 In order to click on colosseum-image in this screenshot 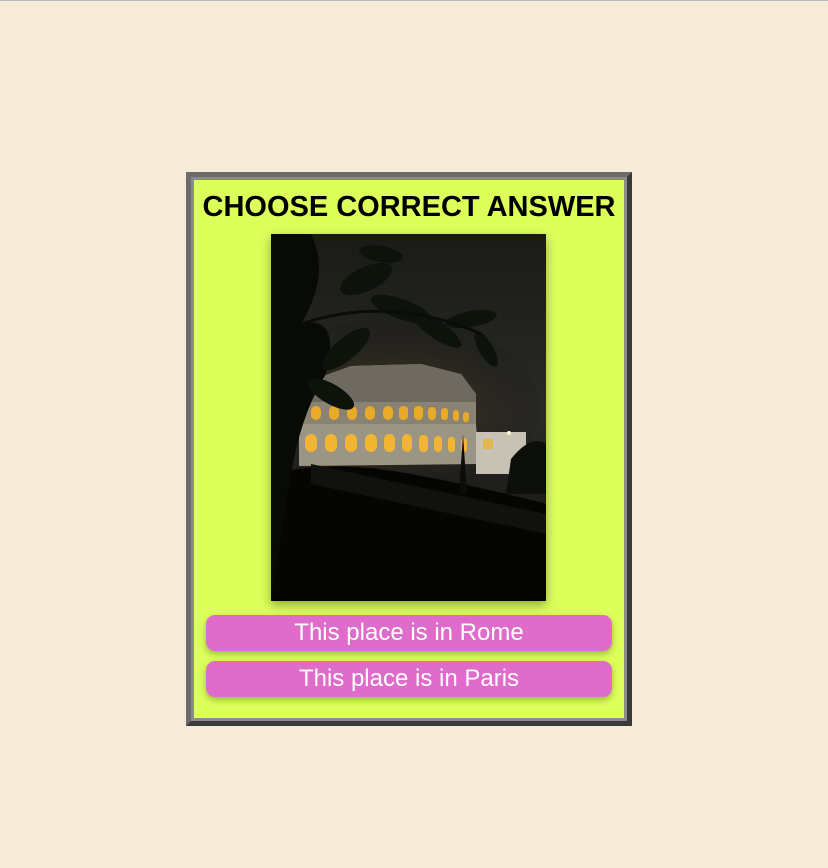, I will do `click(408, 417)`.